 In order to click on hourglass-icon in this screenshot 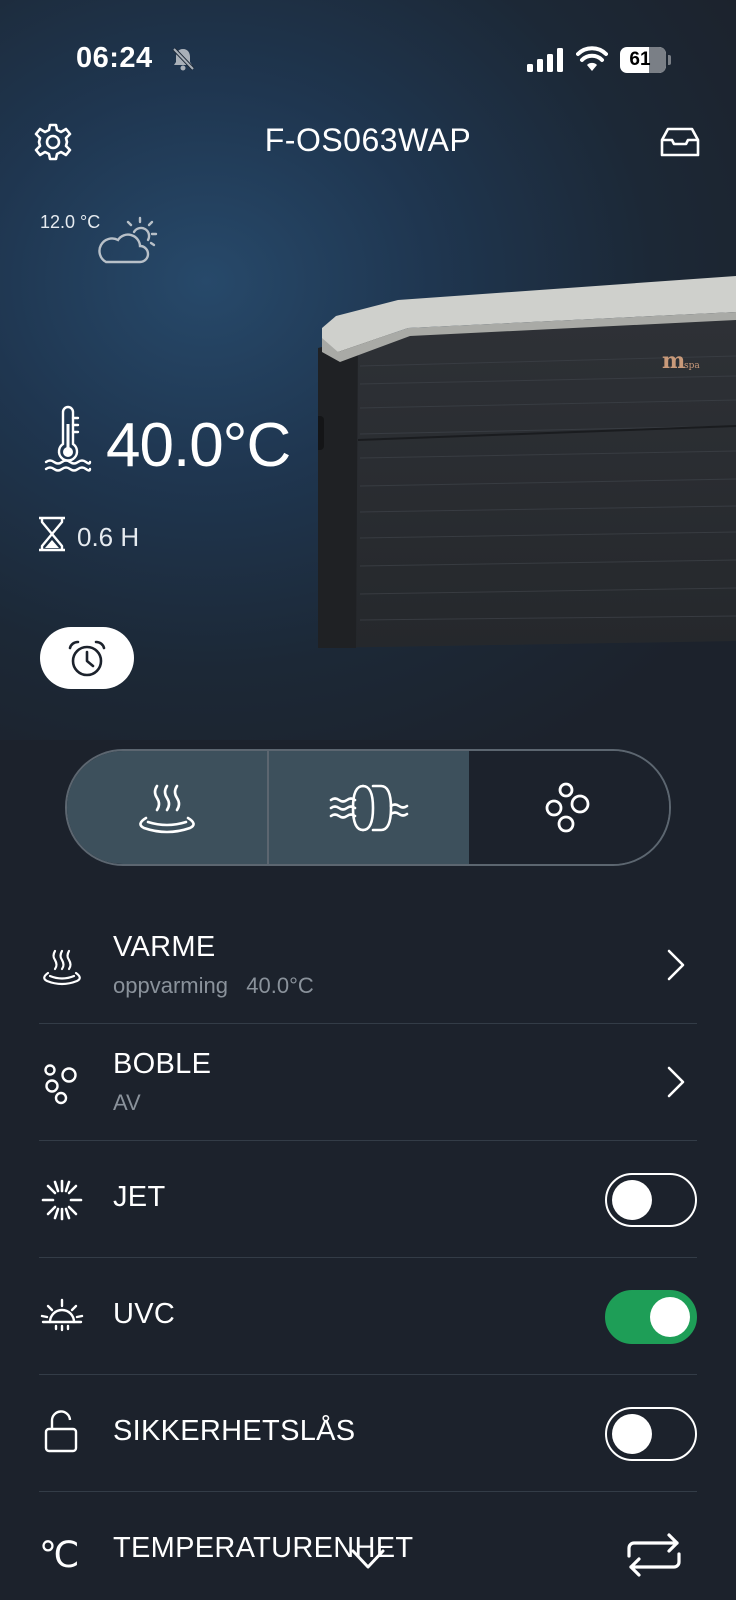, I will do `click(52, 534)`.